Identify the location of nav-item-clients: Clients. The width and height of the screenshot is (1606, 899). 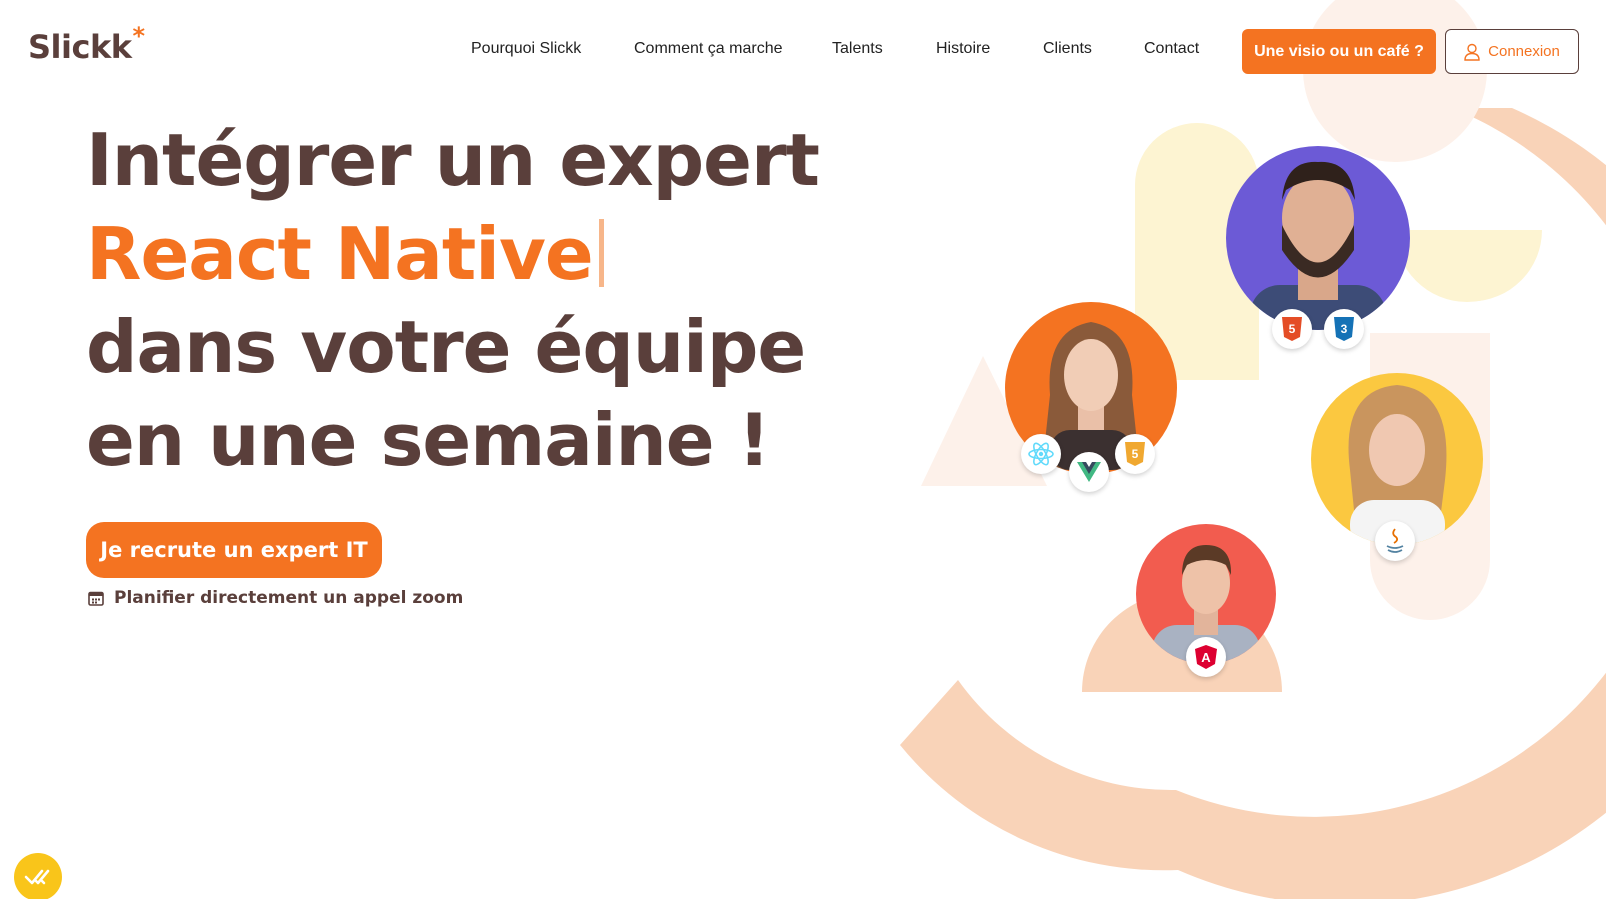
(1067, 49).